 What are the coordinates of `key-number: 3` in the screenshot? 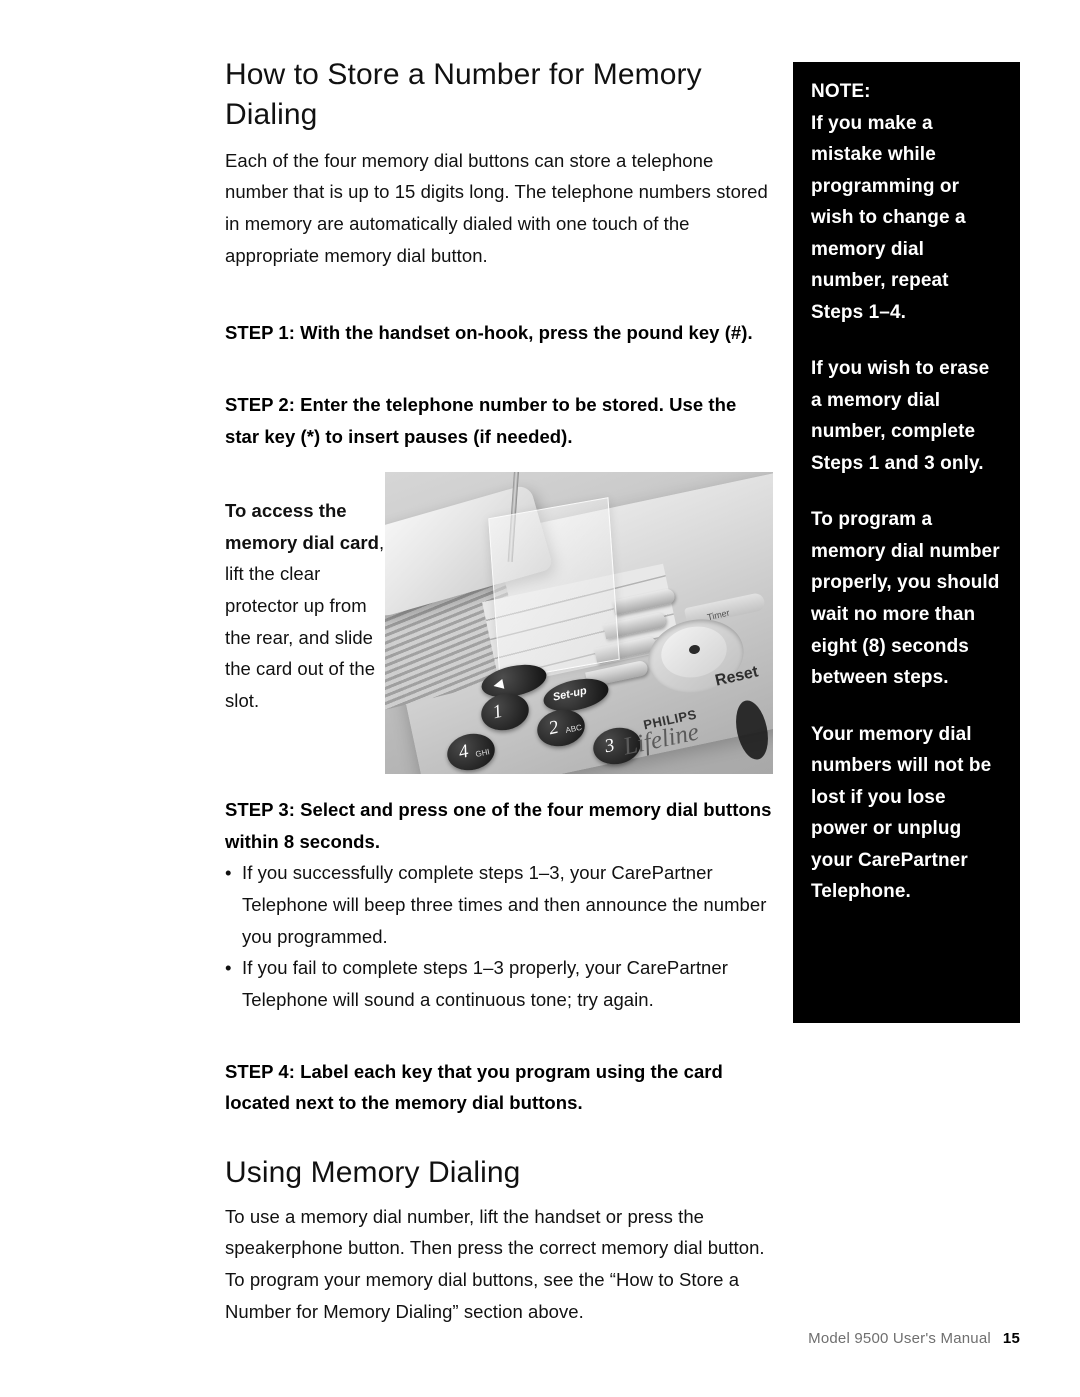 It's located at (609, 746).